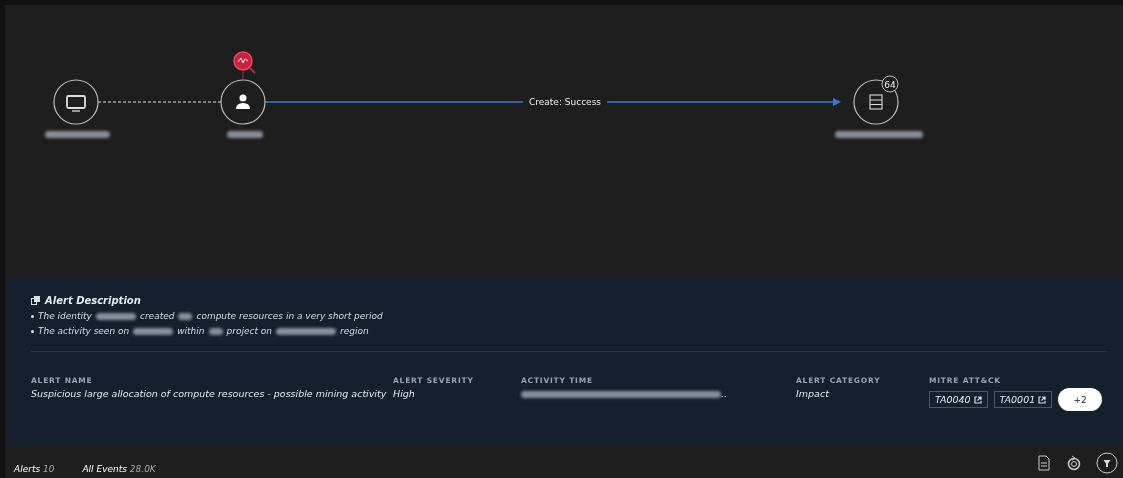 Image resolution: width=1123 pixels, height=478 pixels. I want to click on refresh-icon, so click(1074, 463).